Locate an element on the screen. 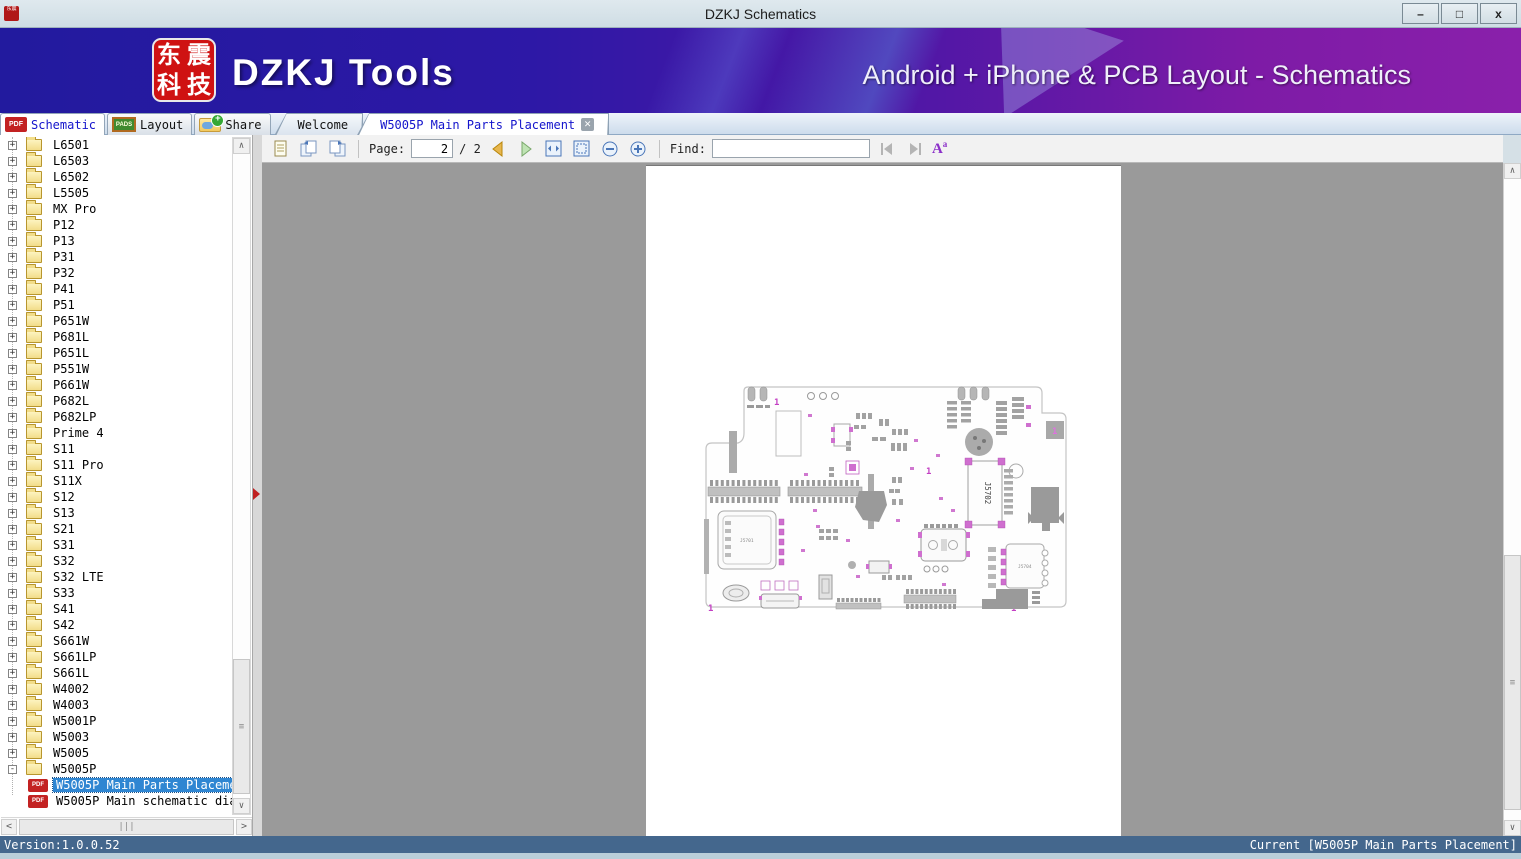 The image size is (1521, 859). tree-folder-s33: + S33 is located at coordinates (116, 592).